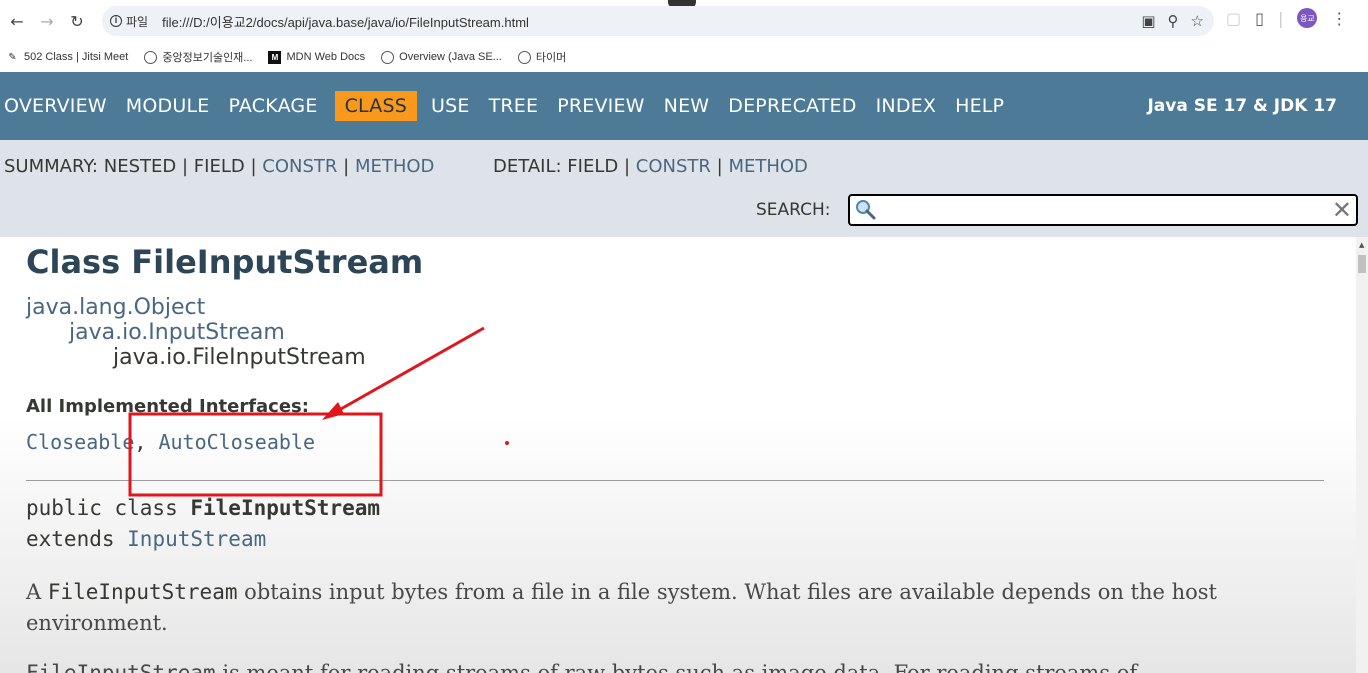 The image size is (1368, 673). What do you see at coordinates (408, 371) in the screenshot?
I see `annotation-arrow` at bounding box center [408, 371].